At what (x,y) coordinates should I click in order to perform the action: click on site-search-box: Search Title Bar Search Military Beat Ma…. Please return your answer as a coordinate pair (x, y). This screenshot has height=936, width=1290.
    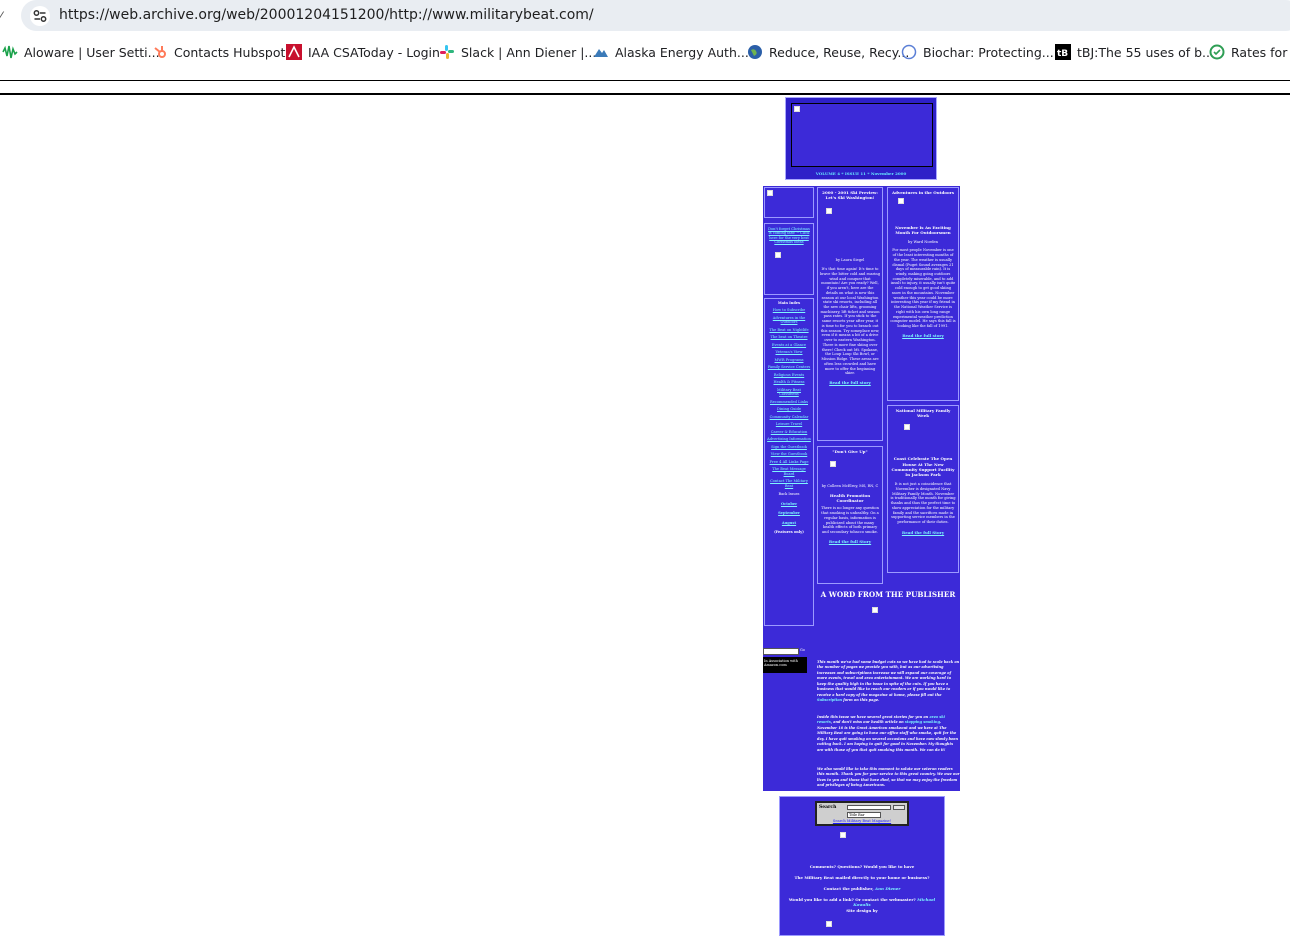
    Looking at the image, I should click on (862, 813).